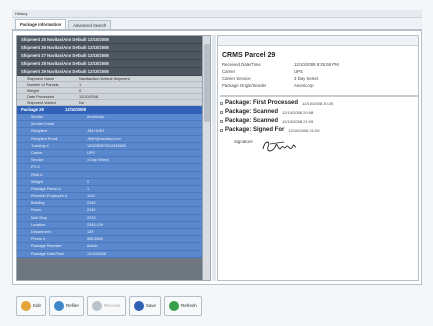 The height and width of the screenshot is (326, 433). I want to click on event-name: Package: Scanned, so click(252, 121).